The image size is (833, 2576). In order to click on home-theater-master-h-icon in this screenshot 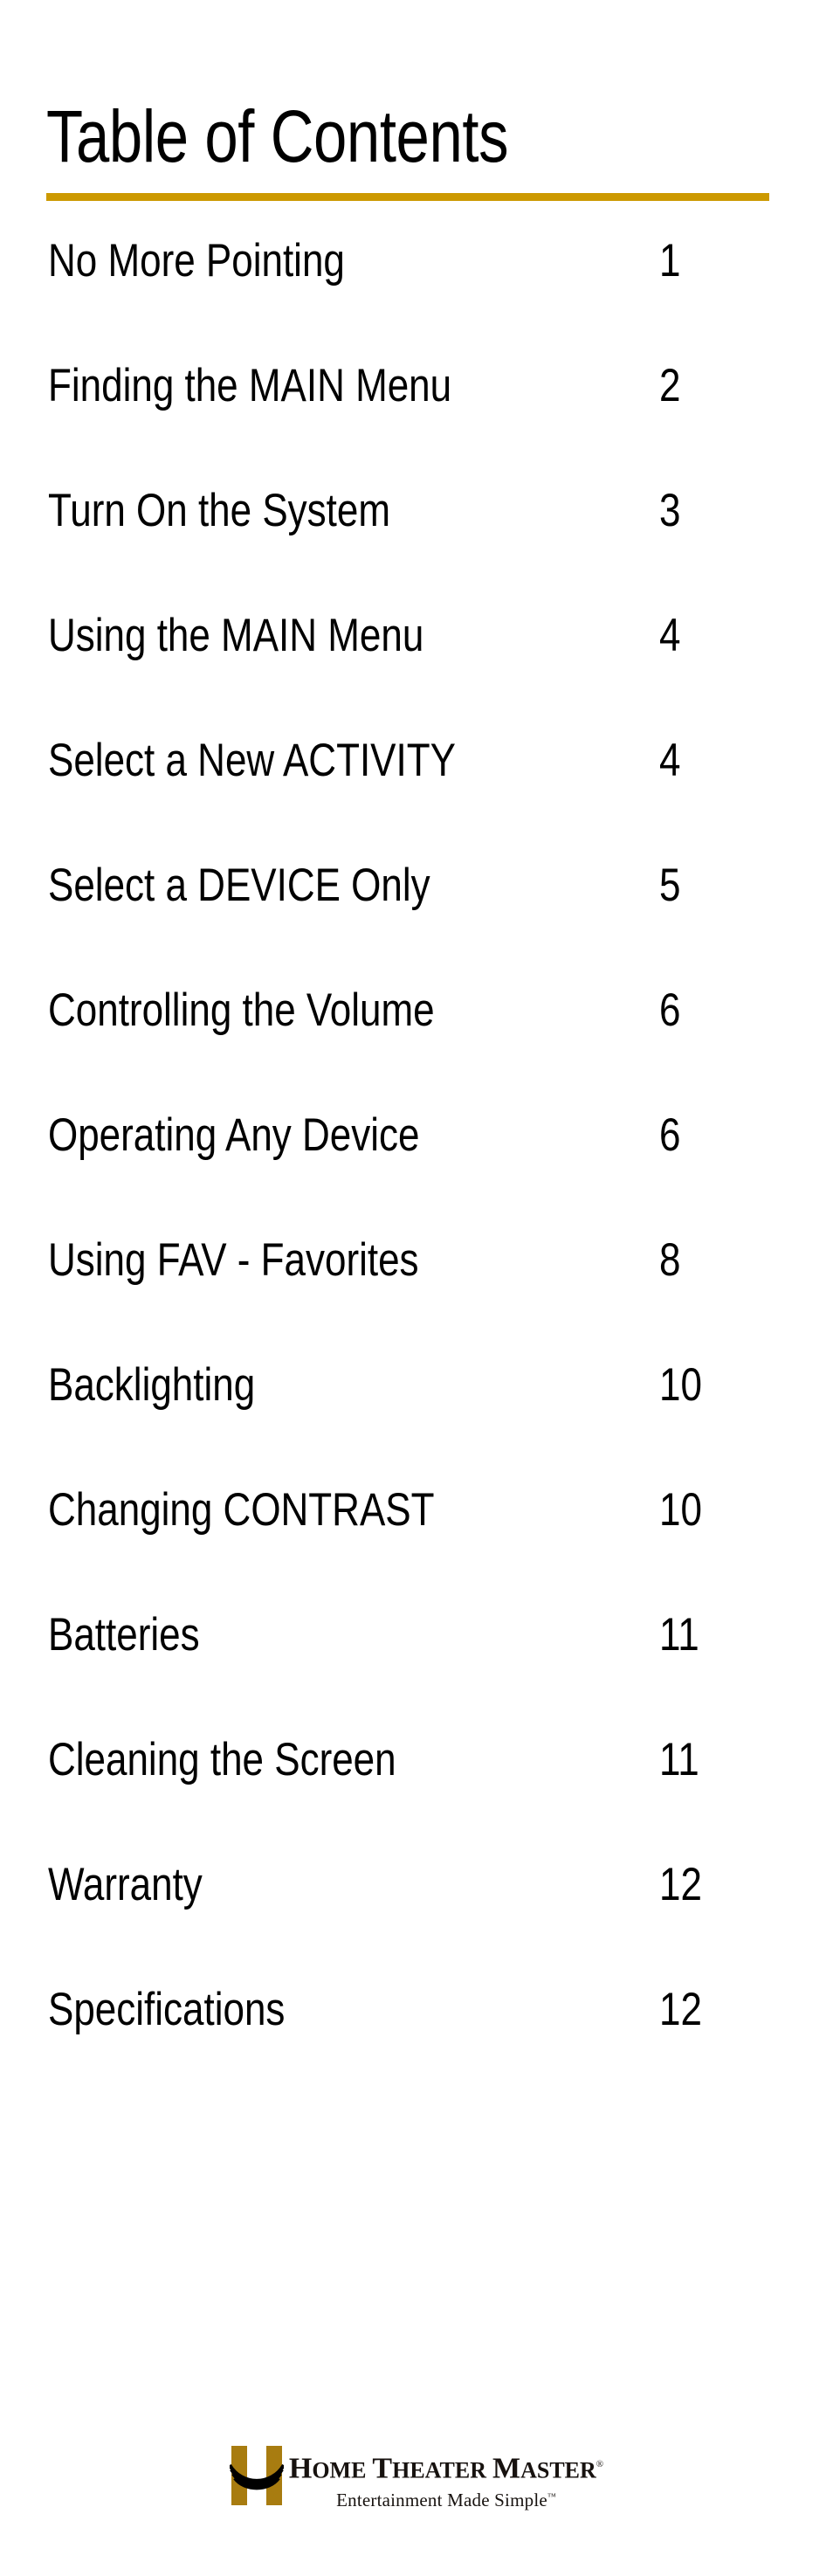, I will do `click(257, 2475)`.